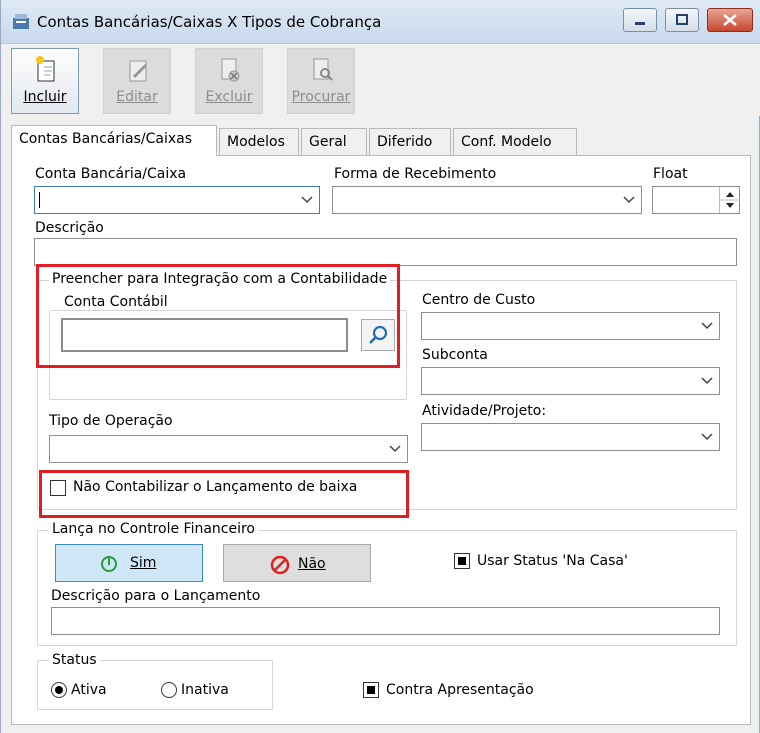 The height and width of the screenshot is (733, 760). Describe the element at coordinates (371, 690) in the screenshot. I see `contra-apresentacao-checkbox` at that location.